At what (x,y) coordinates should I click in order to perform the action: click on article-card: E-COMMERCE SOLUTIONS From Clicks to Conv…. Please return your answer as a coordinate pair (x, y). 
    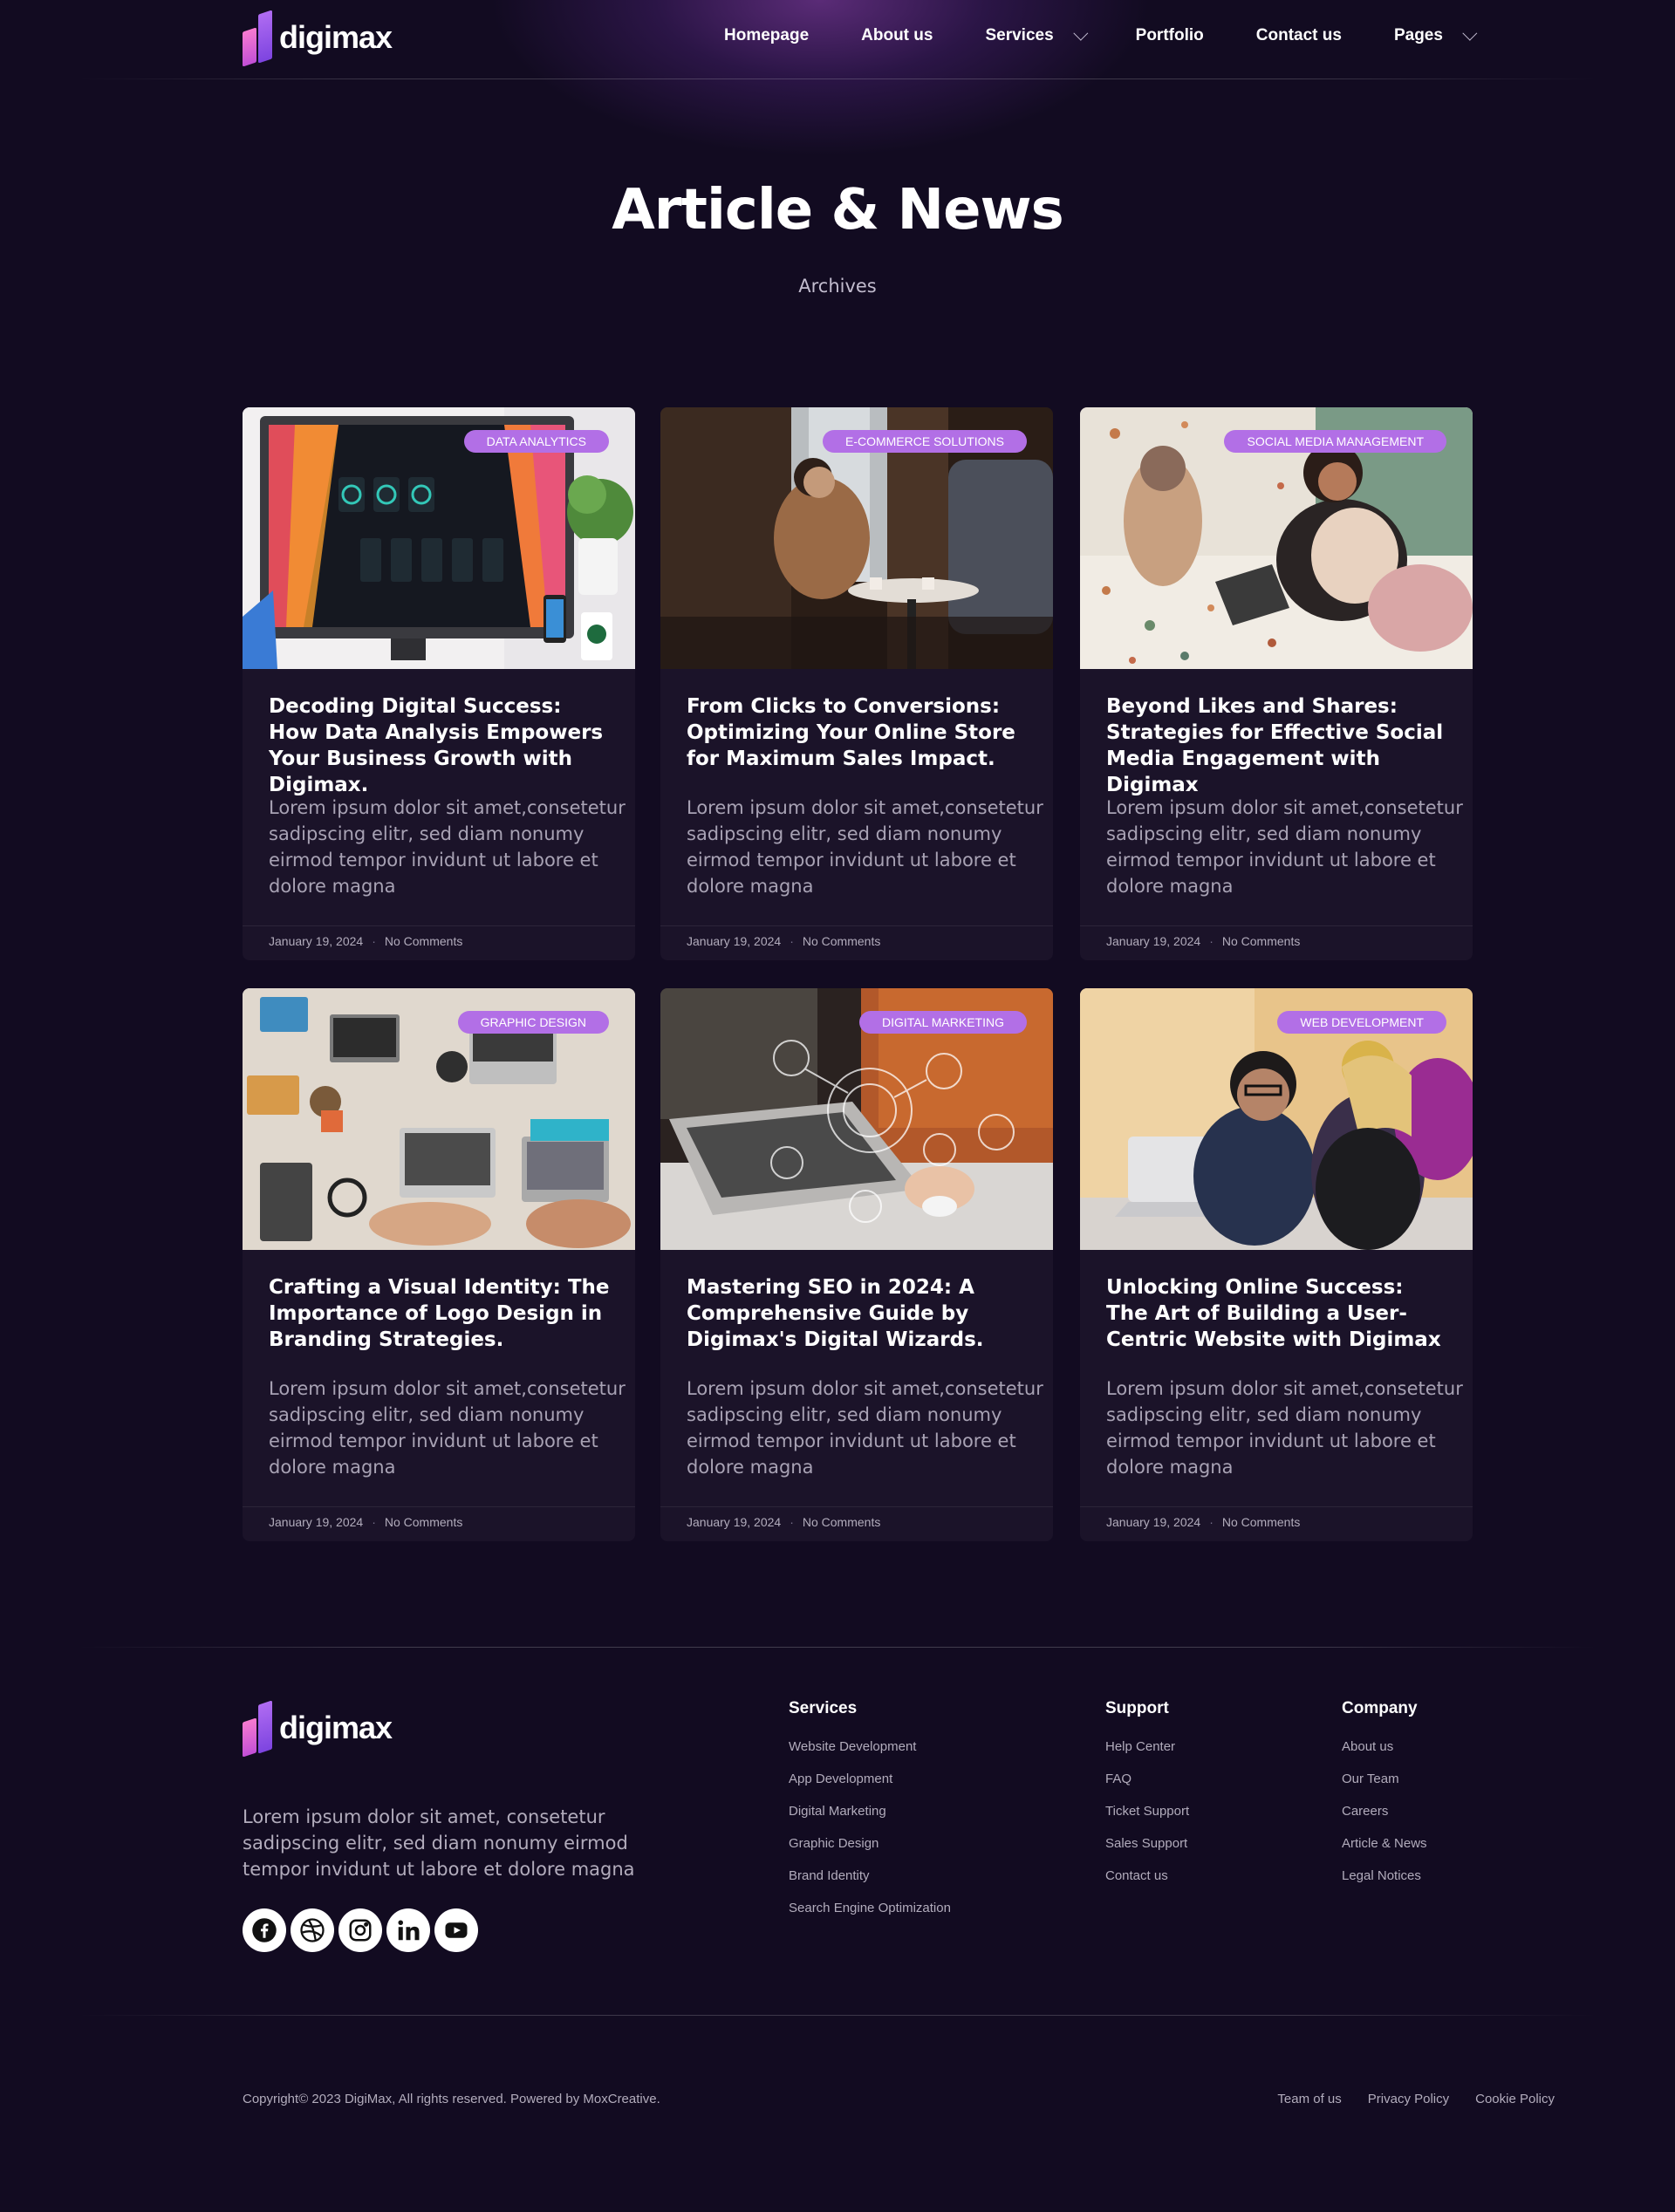
    Looking at the image, I should click on (857, 683).